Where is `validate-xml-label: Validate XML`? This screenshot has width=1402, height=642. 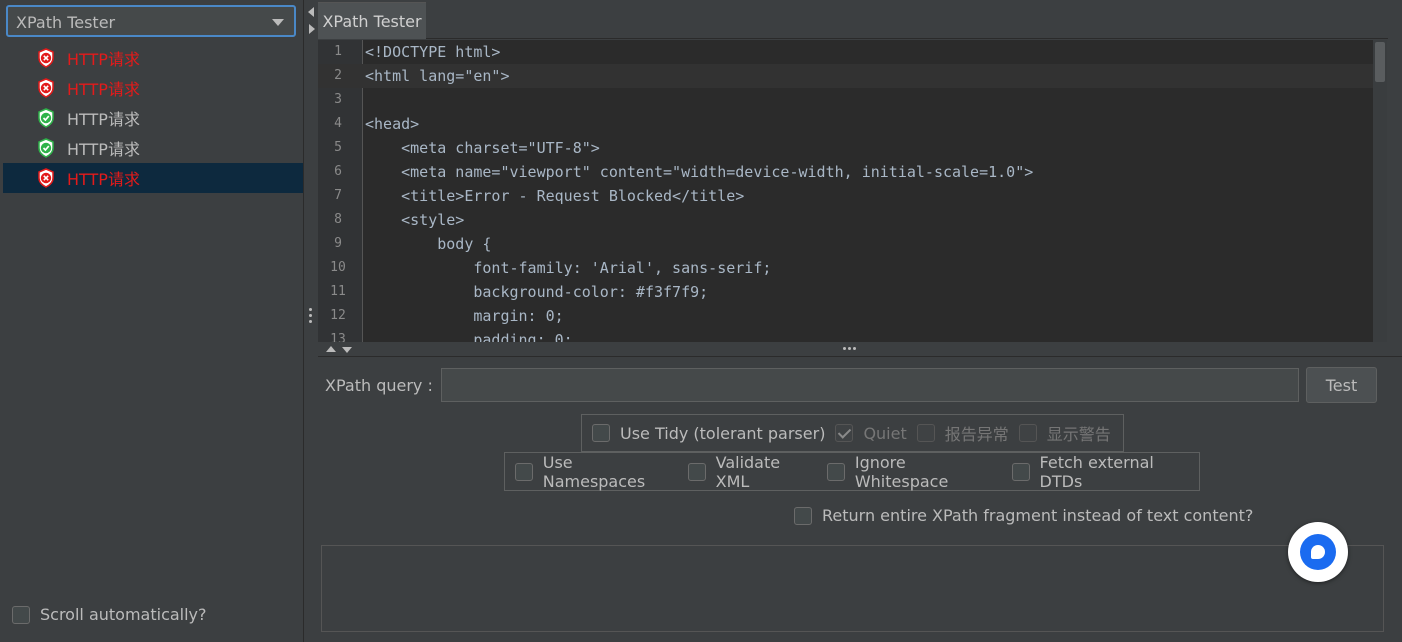
validate-xml-label: Validate XML is located at coordinates (748, 471).